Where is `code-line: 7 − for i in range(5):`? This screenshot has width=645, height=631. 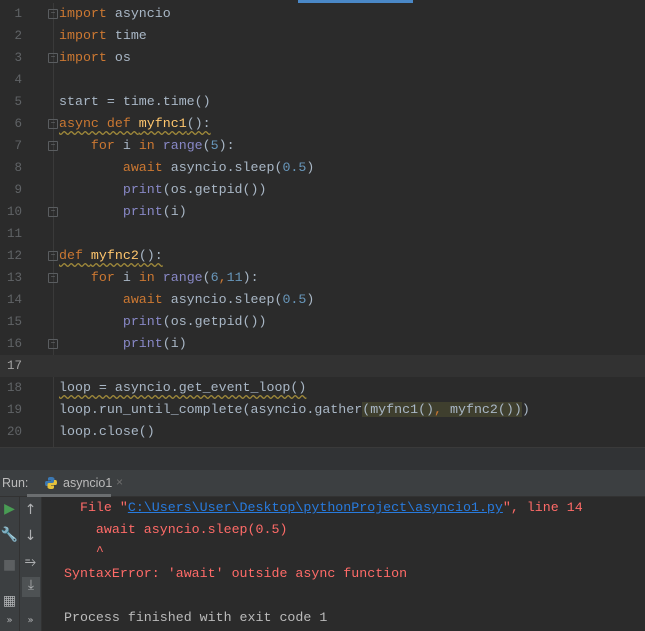 code-line: 7 − for i in range(5): is located at coordinates (322, 146).